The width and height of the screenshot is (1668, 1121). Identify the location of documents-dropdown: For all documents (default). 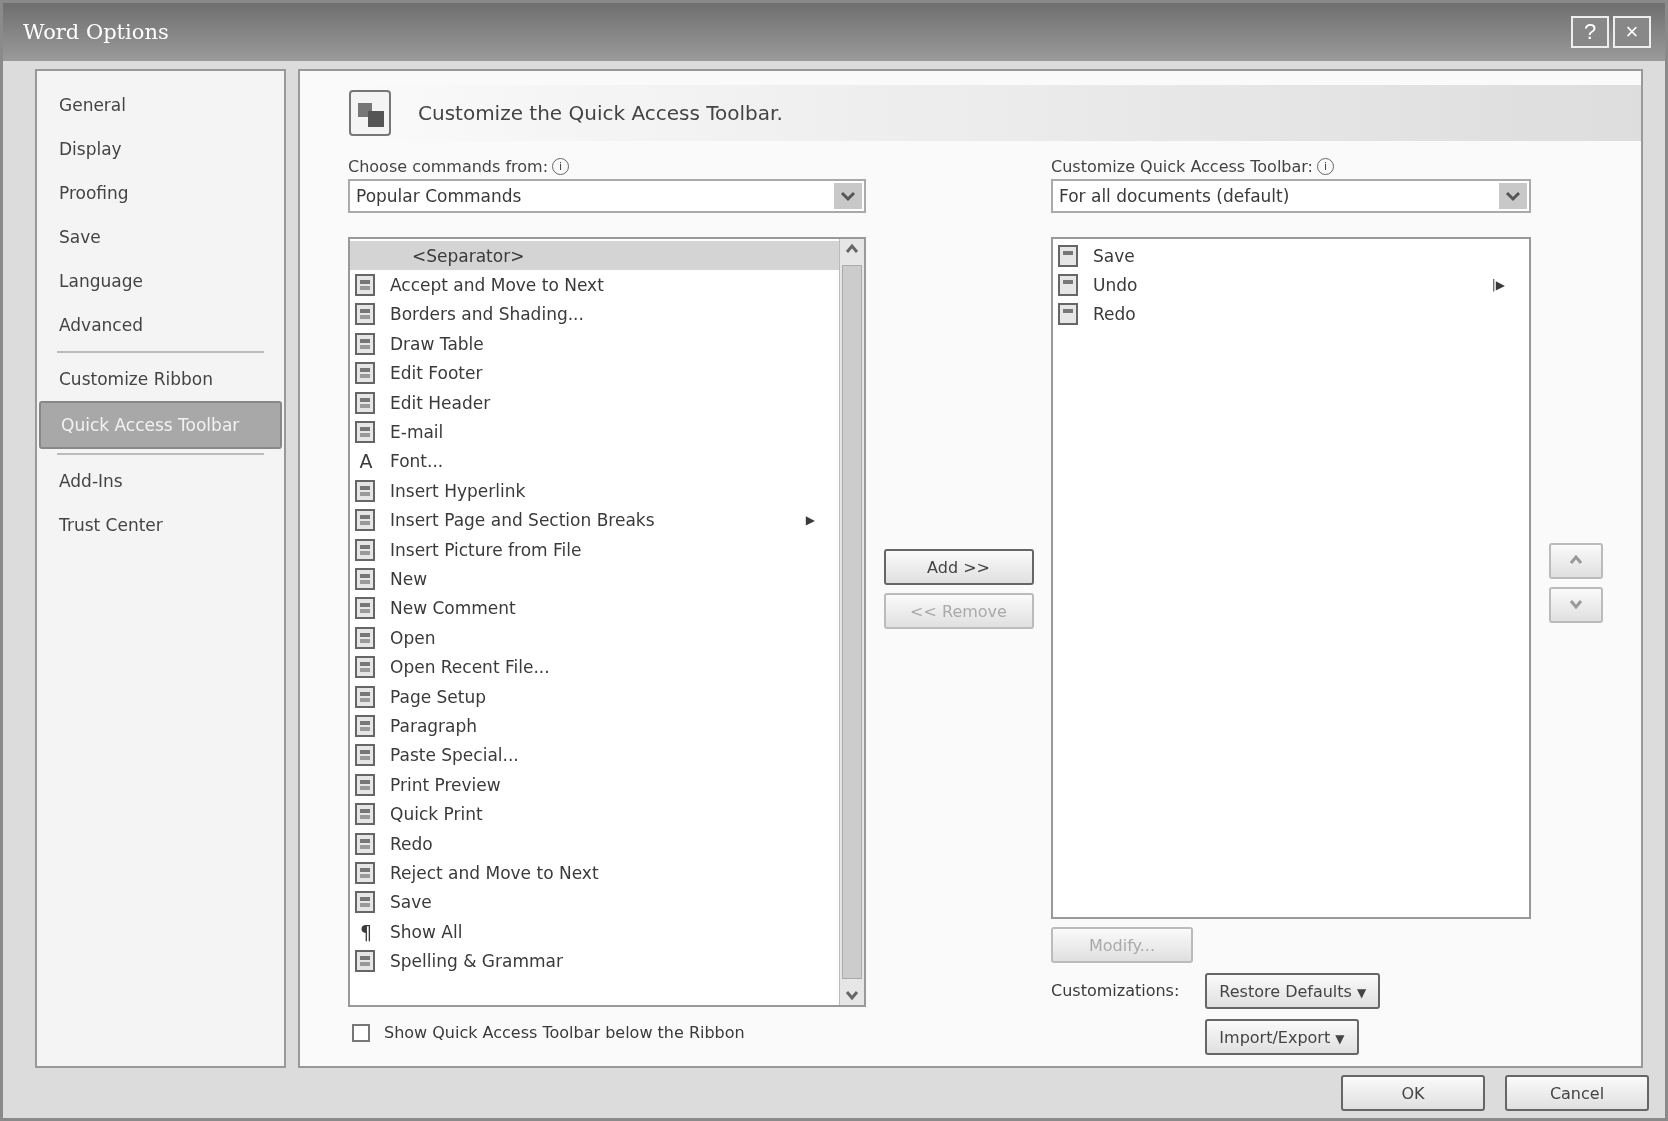
(1291, 196).